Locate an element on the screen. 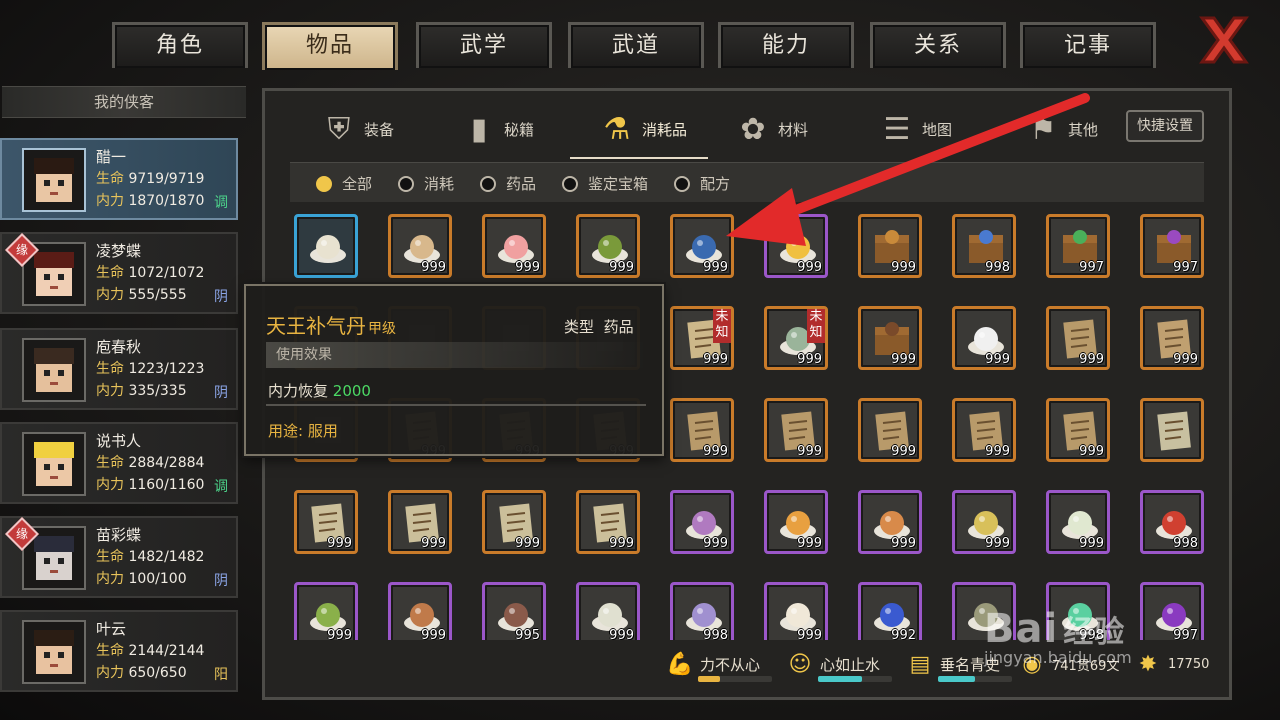 This screenshot has height=720, width=1280. tab-4: 能力 is located at coordinates (786, 45).